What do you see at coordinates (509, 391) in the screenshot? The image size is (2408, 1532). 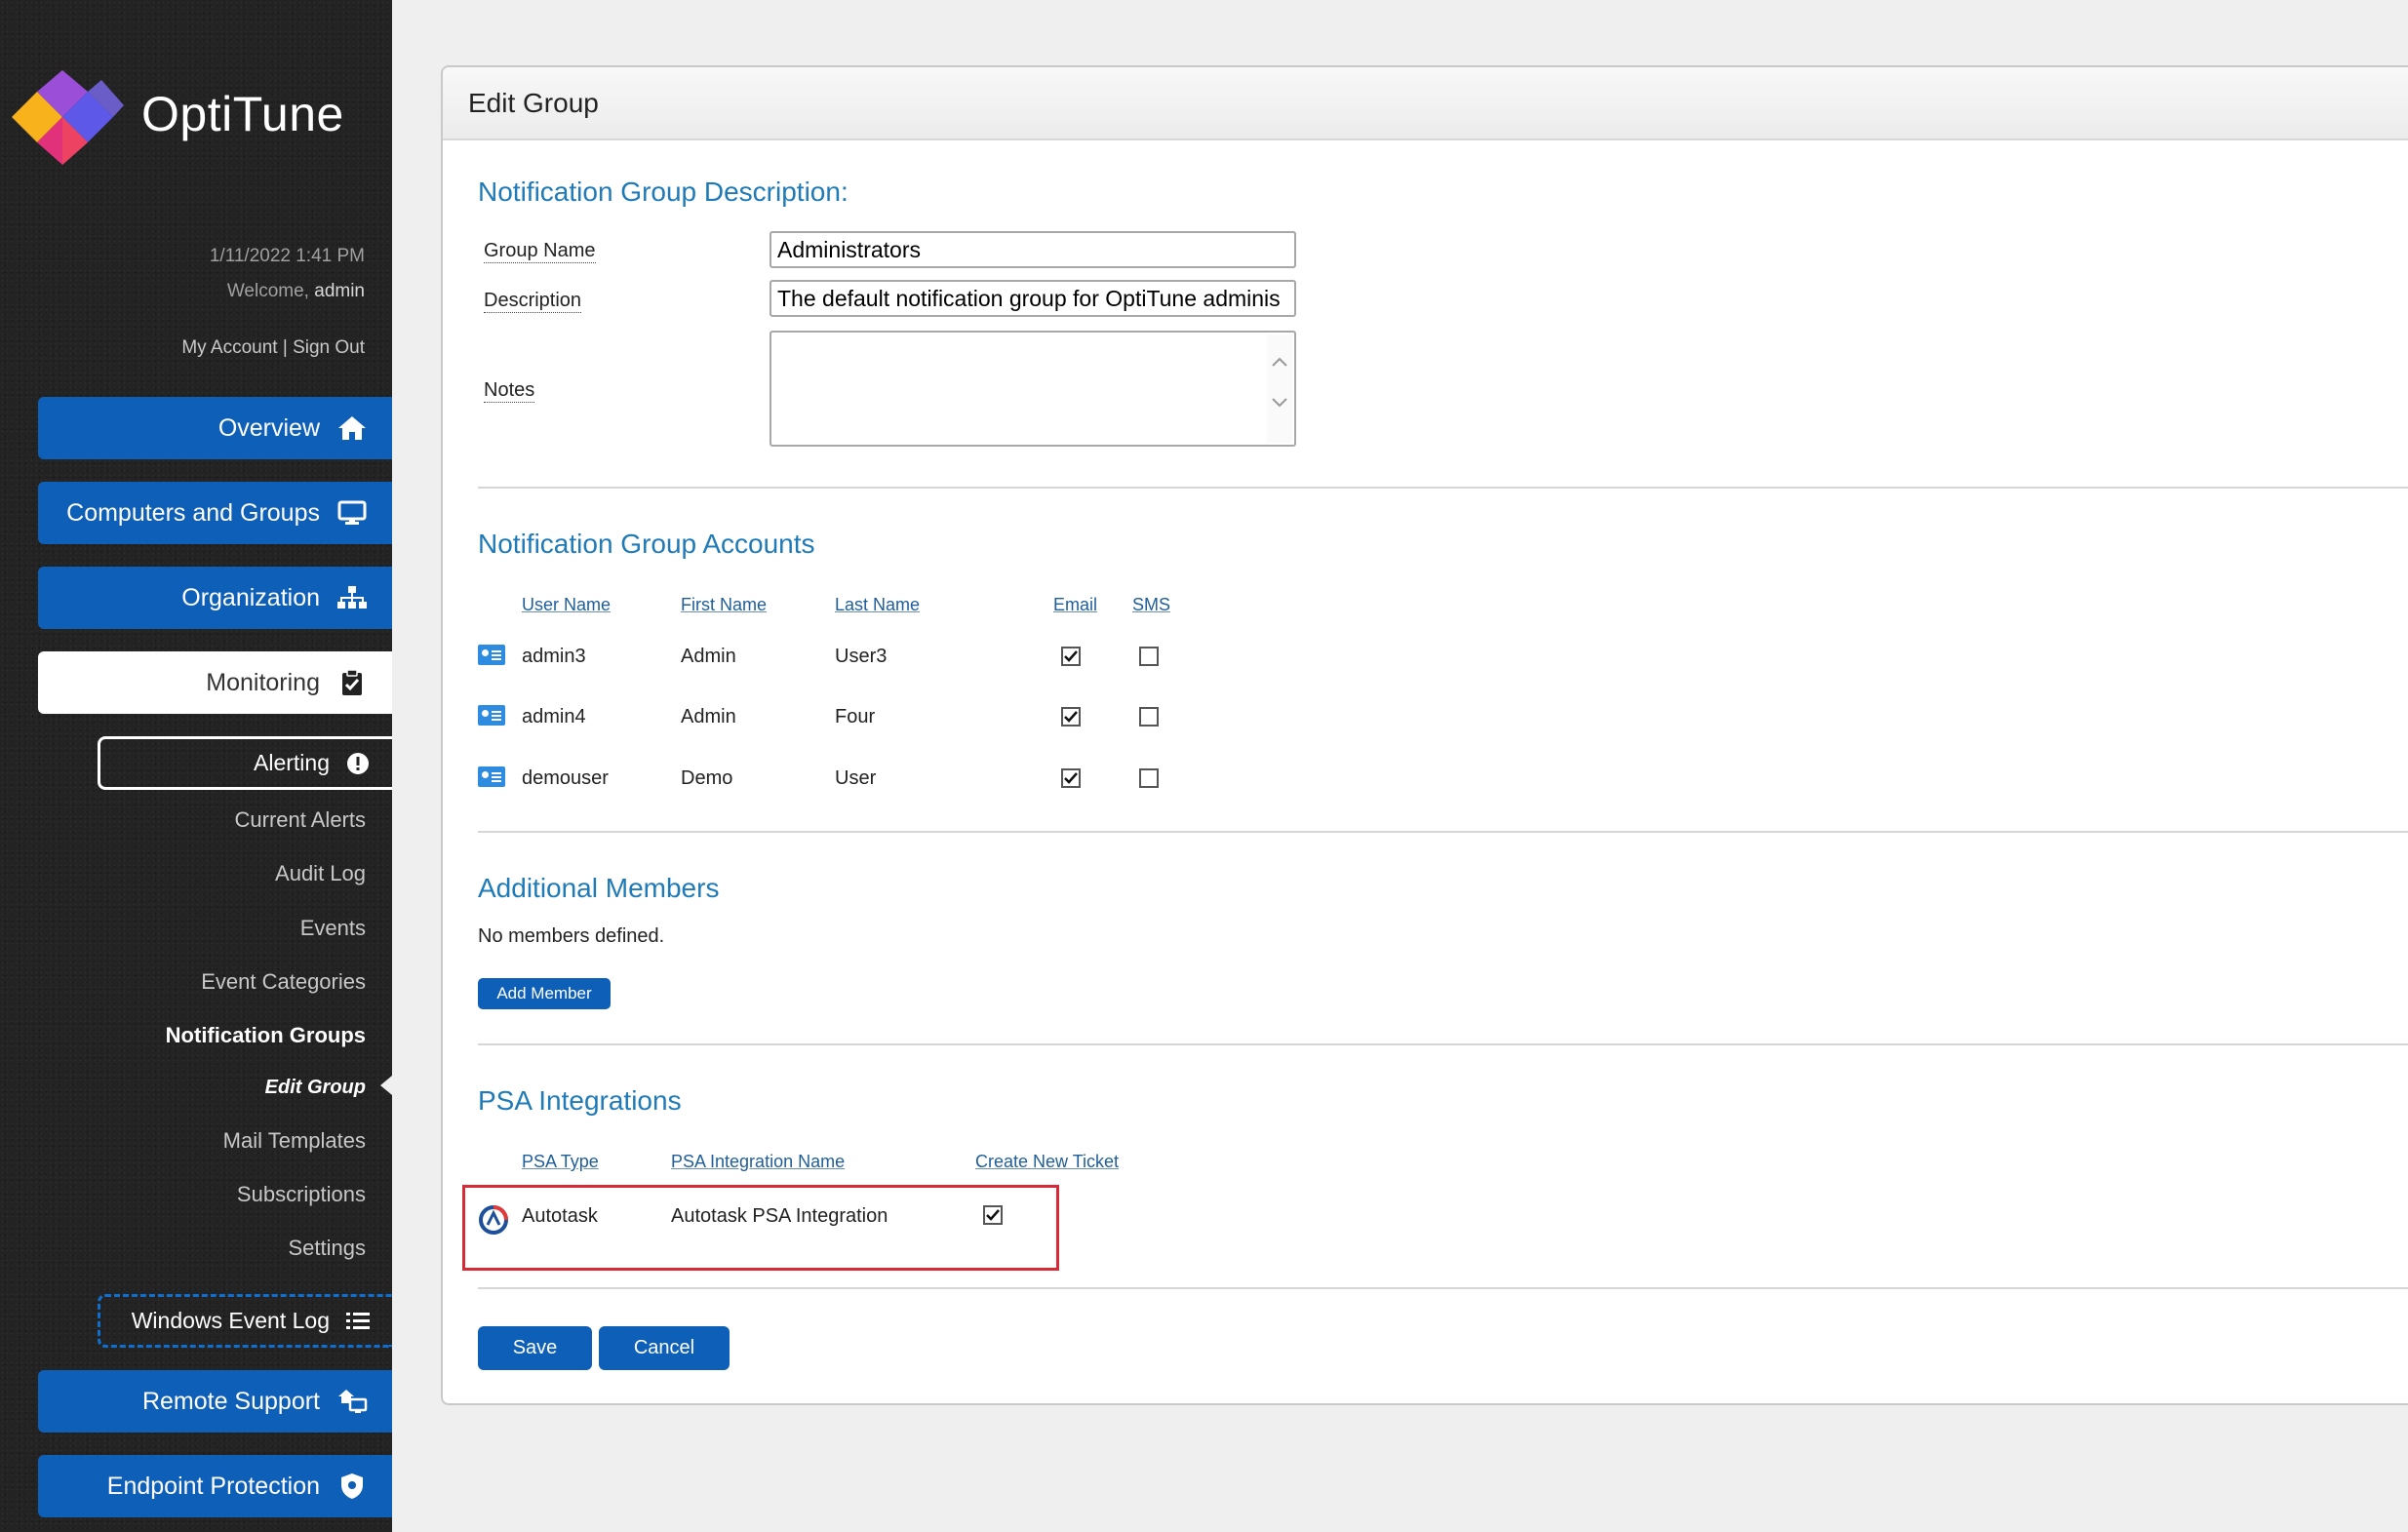 I see `notes-label: Notes` at bounding box center [509, 391].